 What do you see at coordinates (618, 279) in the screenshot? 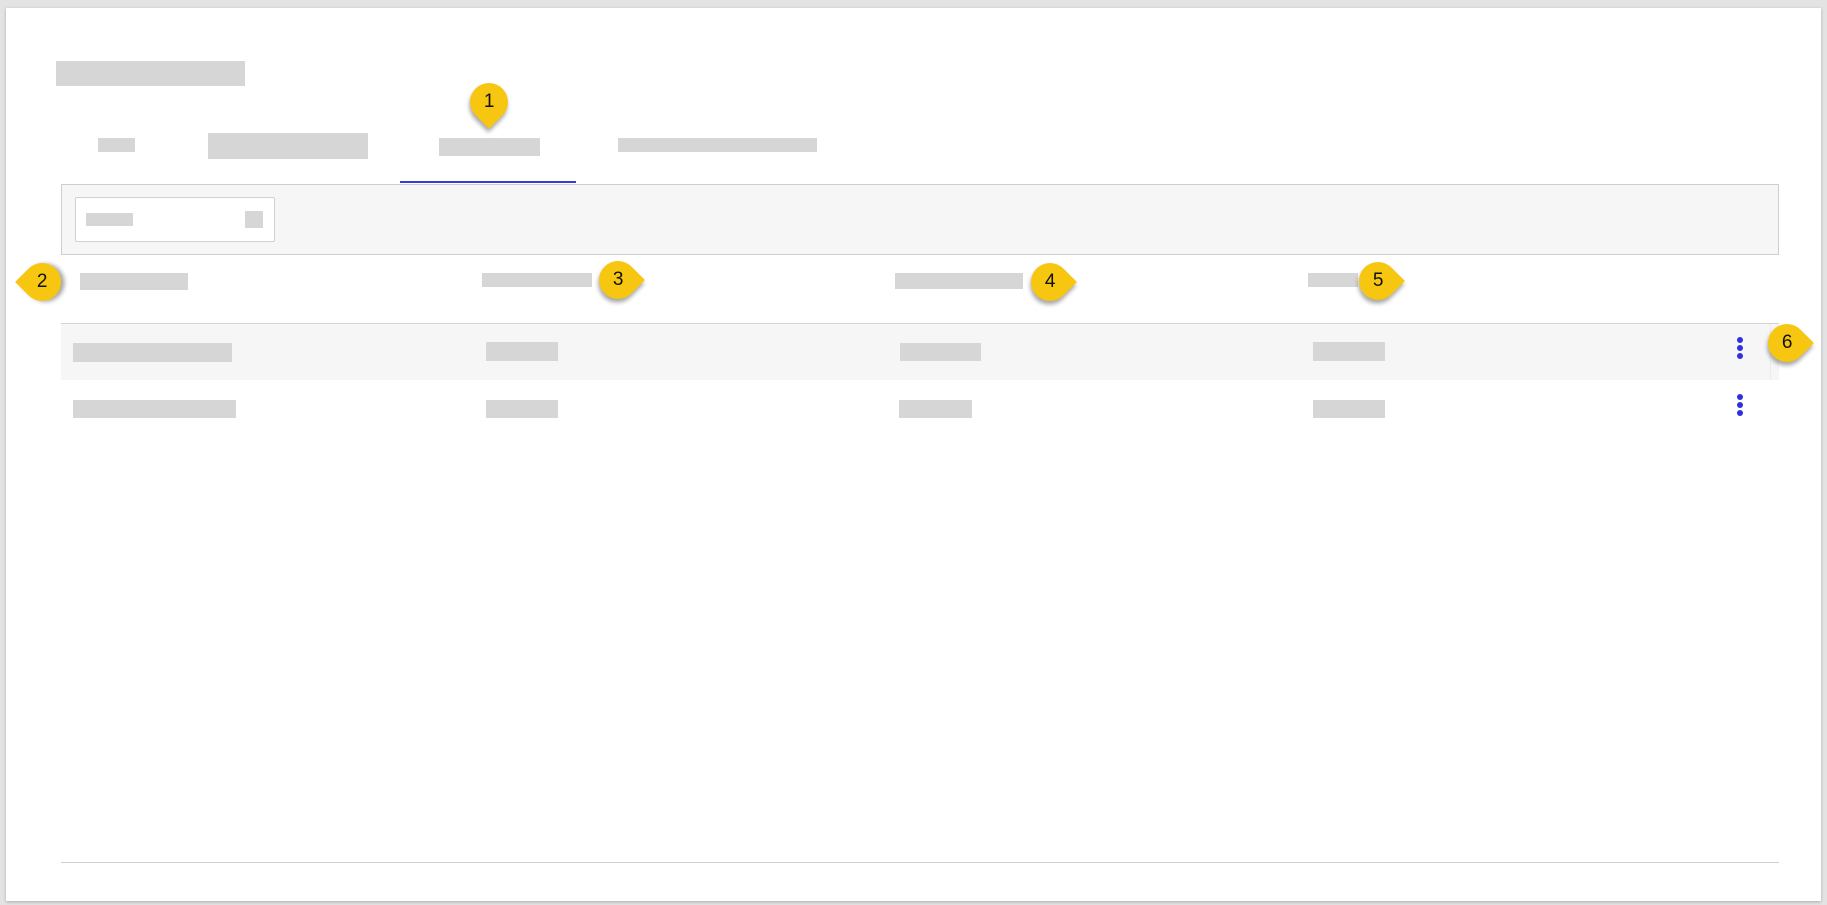
I see `callout-3-number: 3` at bounding box center [618, 279].